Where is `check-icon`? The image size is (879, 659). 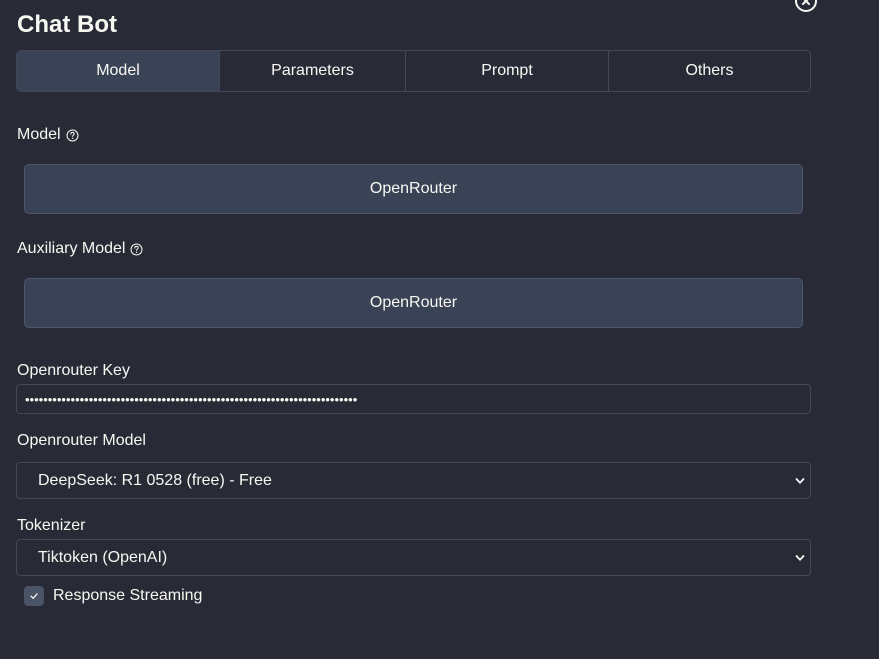 check-icon is located at coordinates (34, 596).